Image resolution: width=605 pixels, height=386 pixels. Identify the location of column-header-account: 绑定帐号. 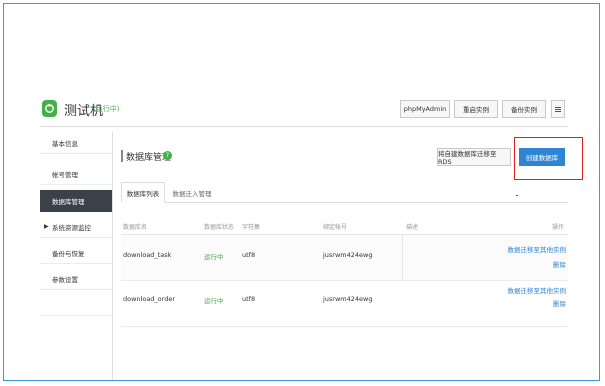
(335, 227).